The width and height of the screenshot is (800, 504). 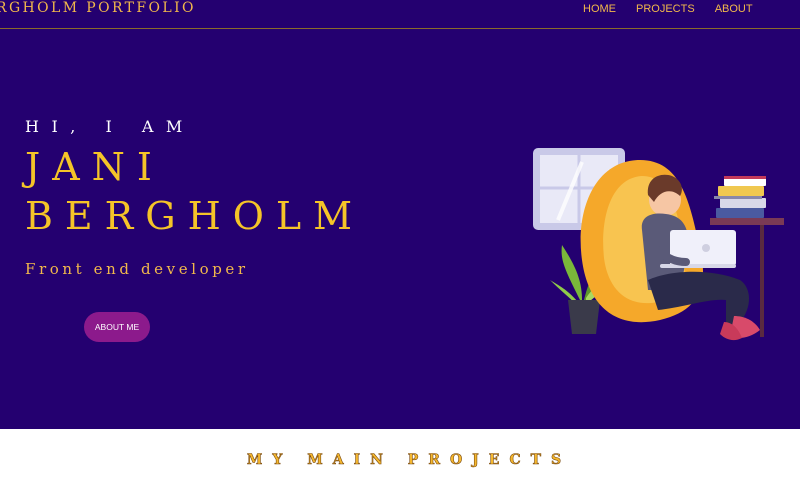 I want to click on nav-link-home: HOME, so click(x=599, y=9).